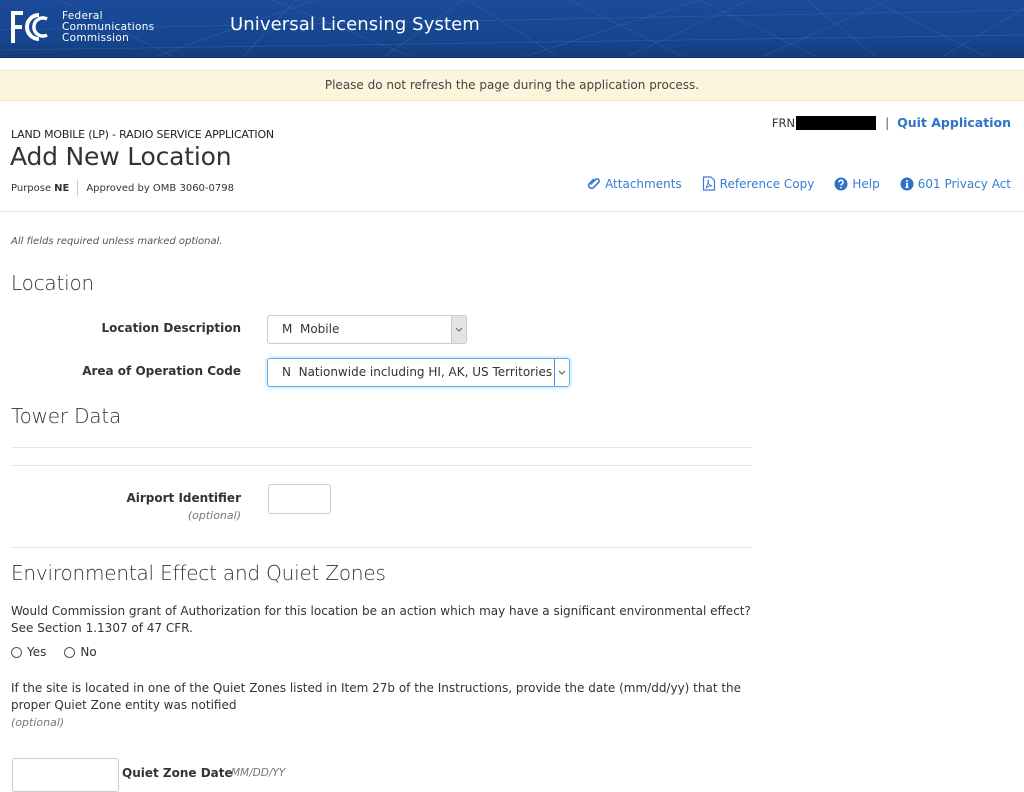  What do you see at coordinates (171, 328) in the screenshot?
I see `location-description-label: Location Description` at bounding box center [171, 328].